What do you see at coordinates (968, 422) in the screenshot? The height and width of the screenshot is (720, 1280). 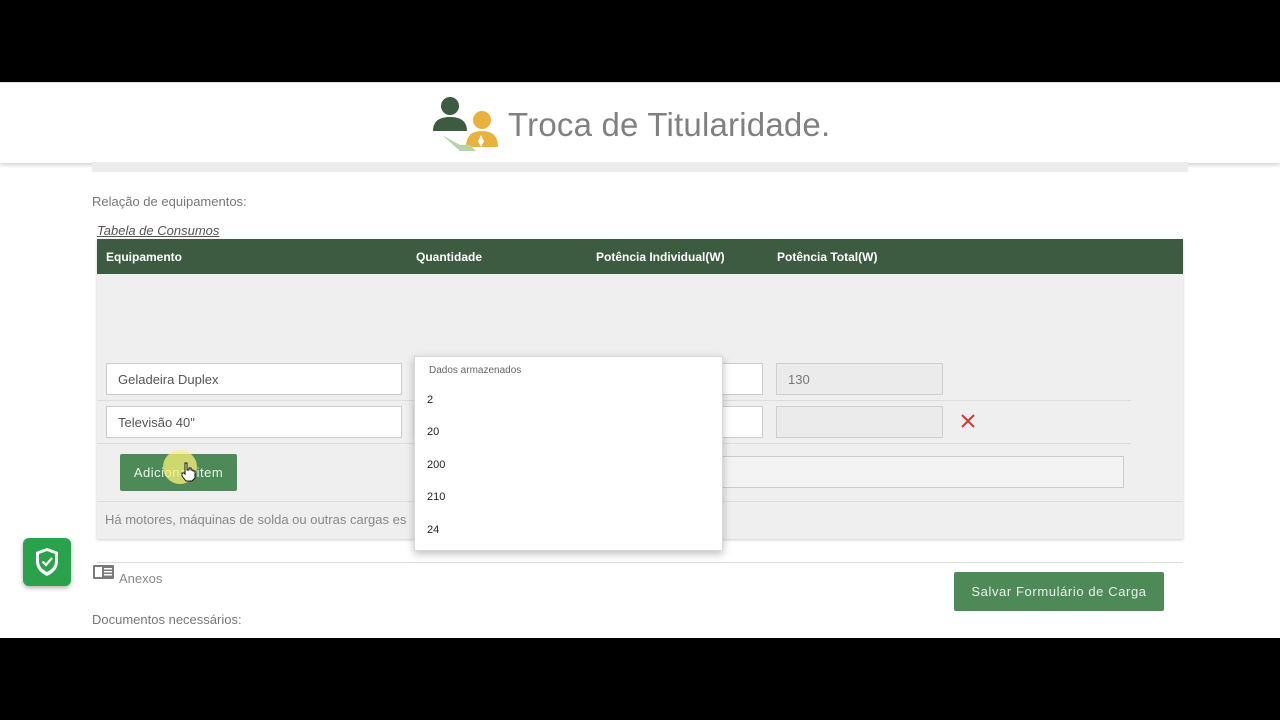 I see `close-icon` at bounding box center [968, 422].